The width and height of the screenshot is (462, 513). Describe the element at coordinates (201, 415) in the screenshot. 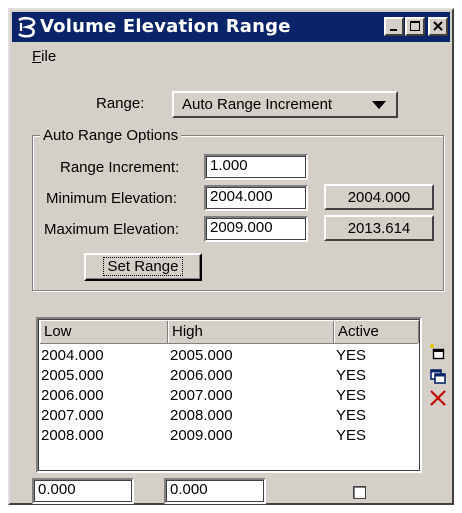

I see `cell-high: 2008.000` at that location.